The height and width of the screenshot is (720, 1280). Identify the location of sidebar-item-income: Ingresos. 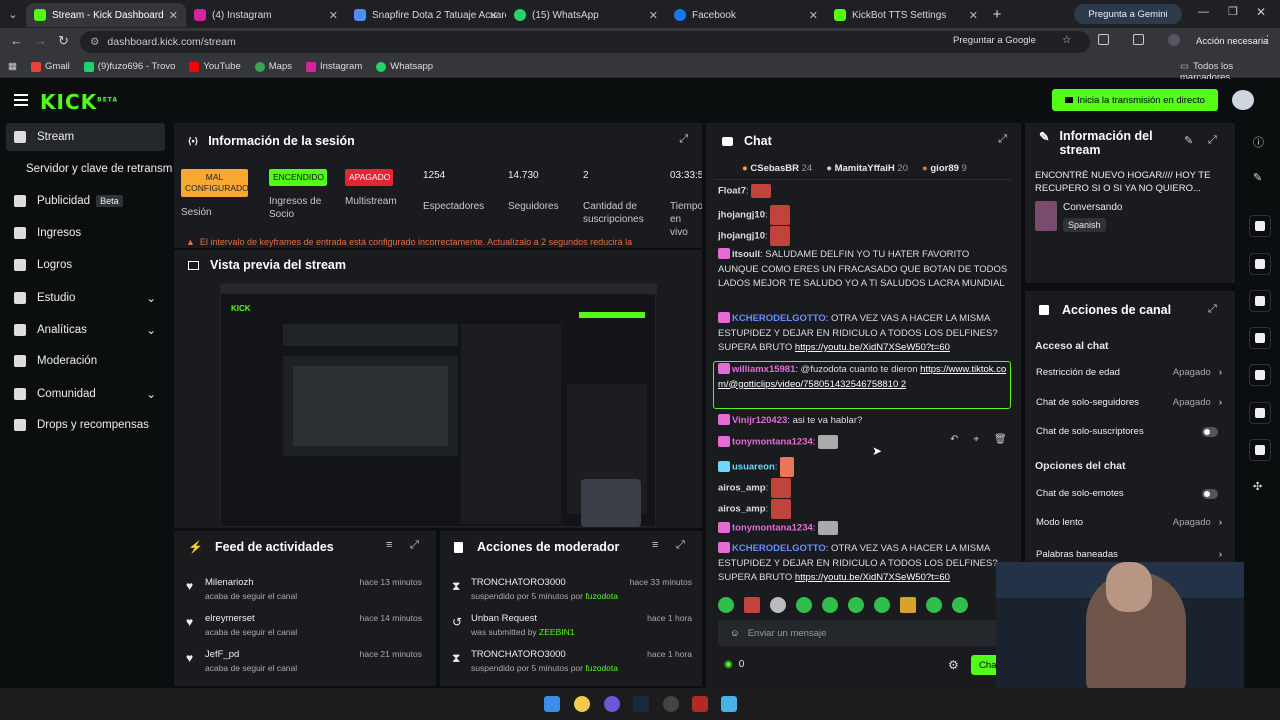
(47, 233).